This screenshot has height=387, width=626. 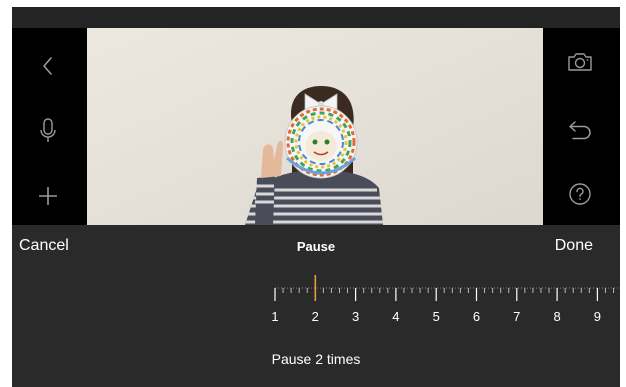 I want to click on pause-count-ruler: 1 2 3 4 5 6 7 8 9, so click(x=441, y=303).